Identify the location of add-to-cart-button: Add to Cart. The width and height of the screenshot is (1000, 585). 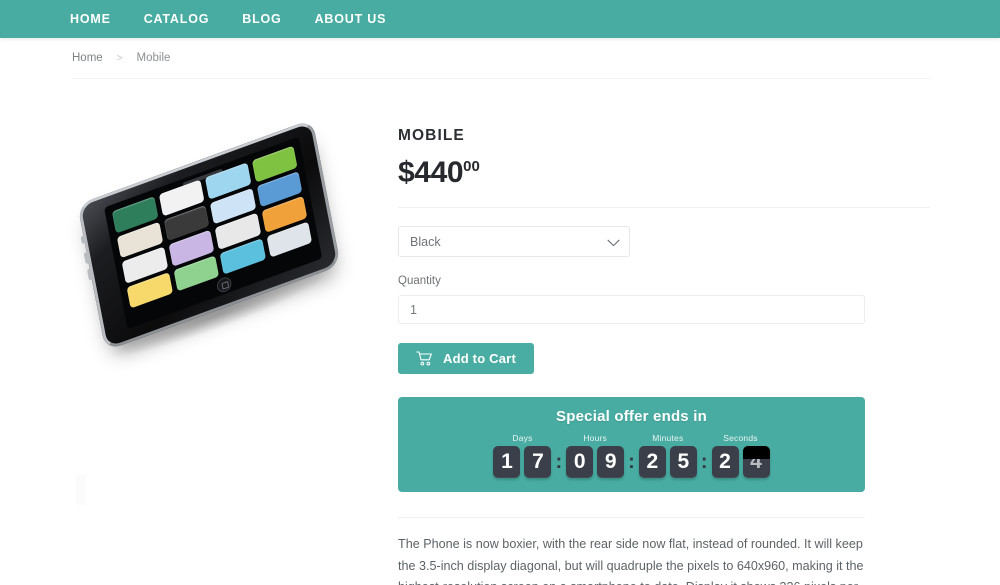
(466, 358).